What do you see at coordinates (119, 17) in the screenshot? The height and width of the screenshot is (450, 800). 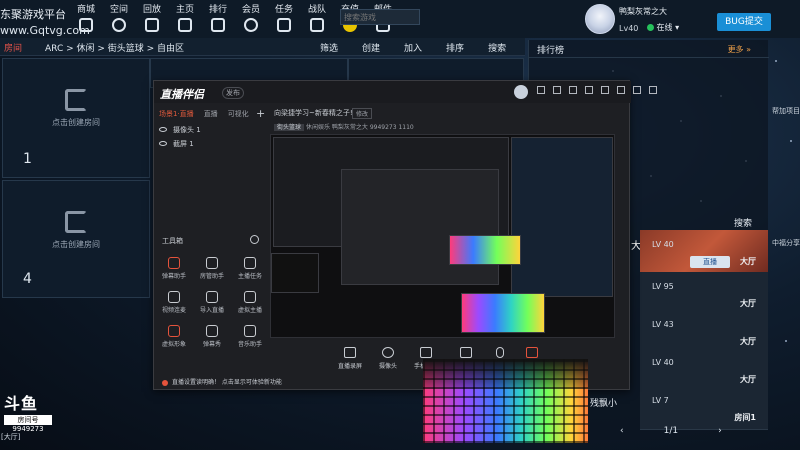 I see `nav-space: 空间` at bounding box center [119, 17].